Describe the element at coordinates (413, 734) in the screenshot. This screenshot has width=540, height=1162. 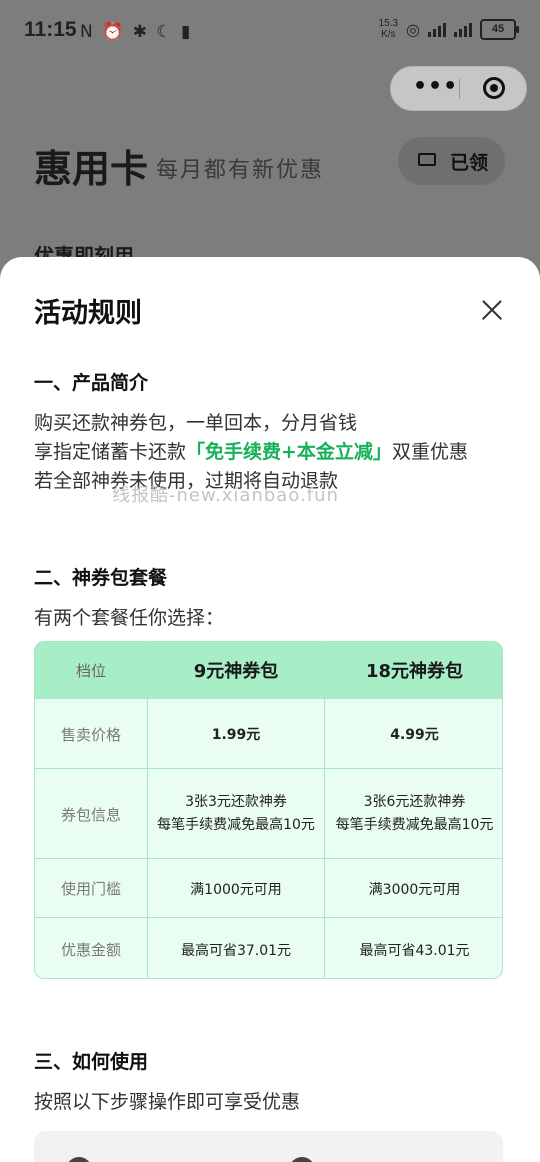
I see `table-cell: 4.99元` at that location.